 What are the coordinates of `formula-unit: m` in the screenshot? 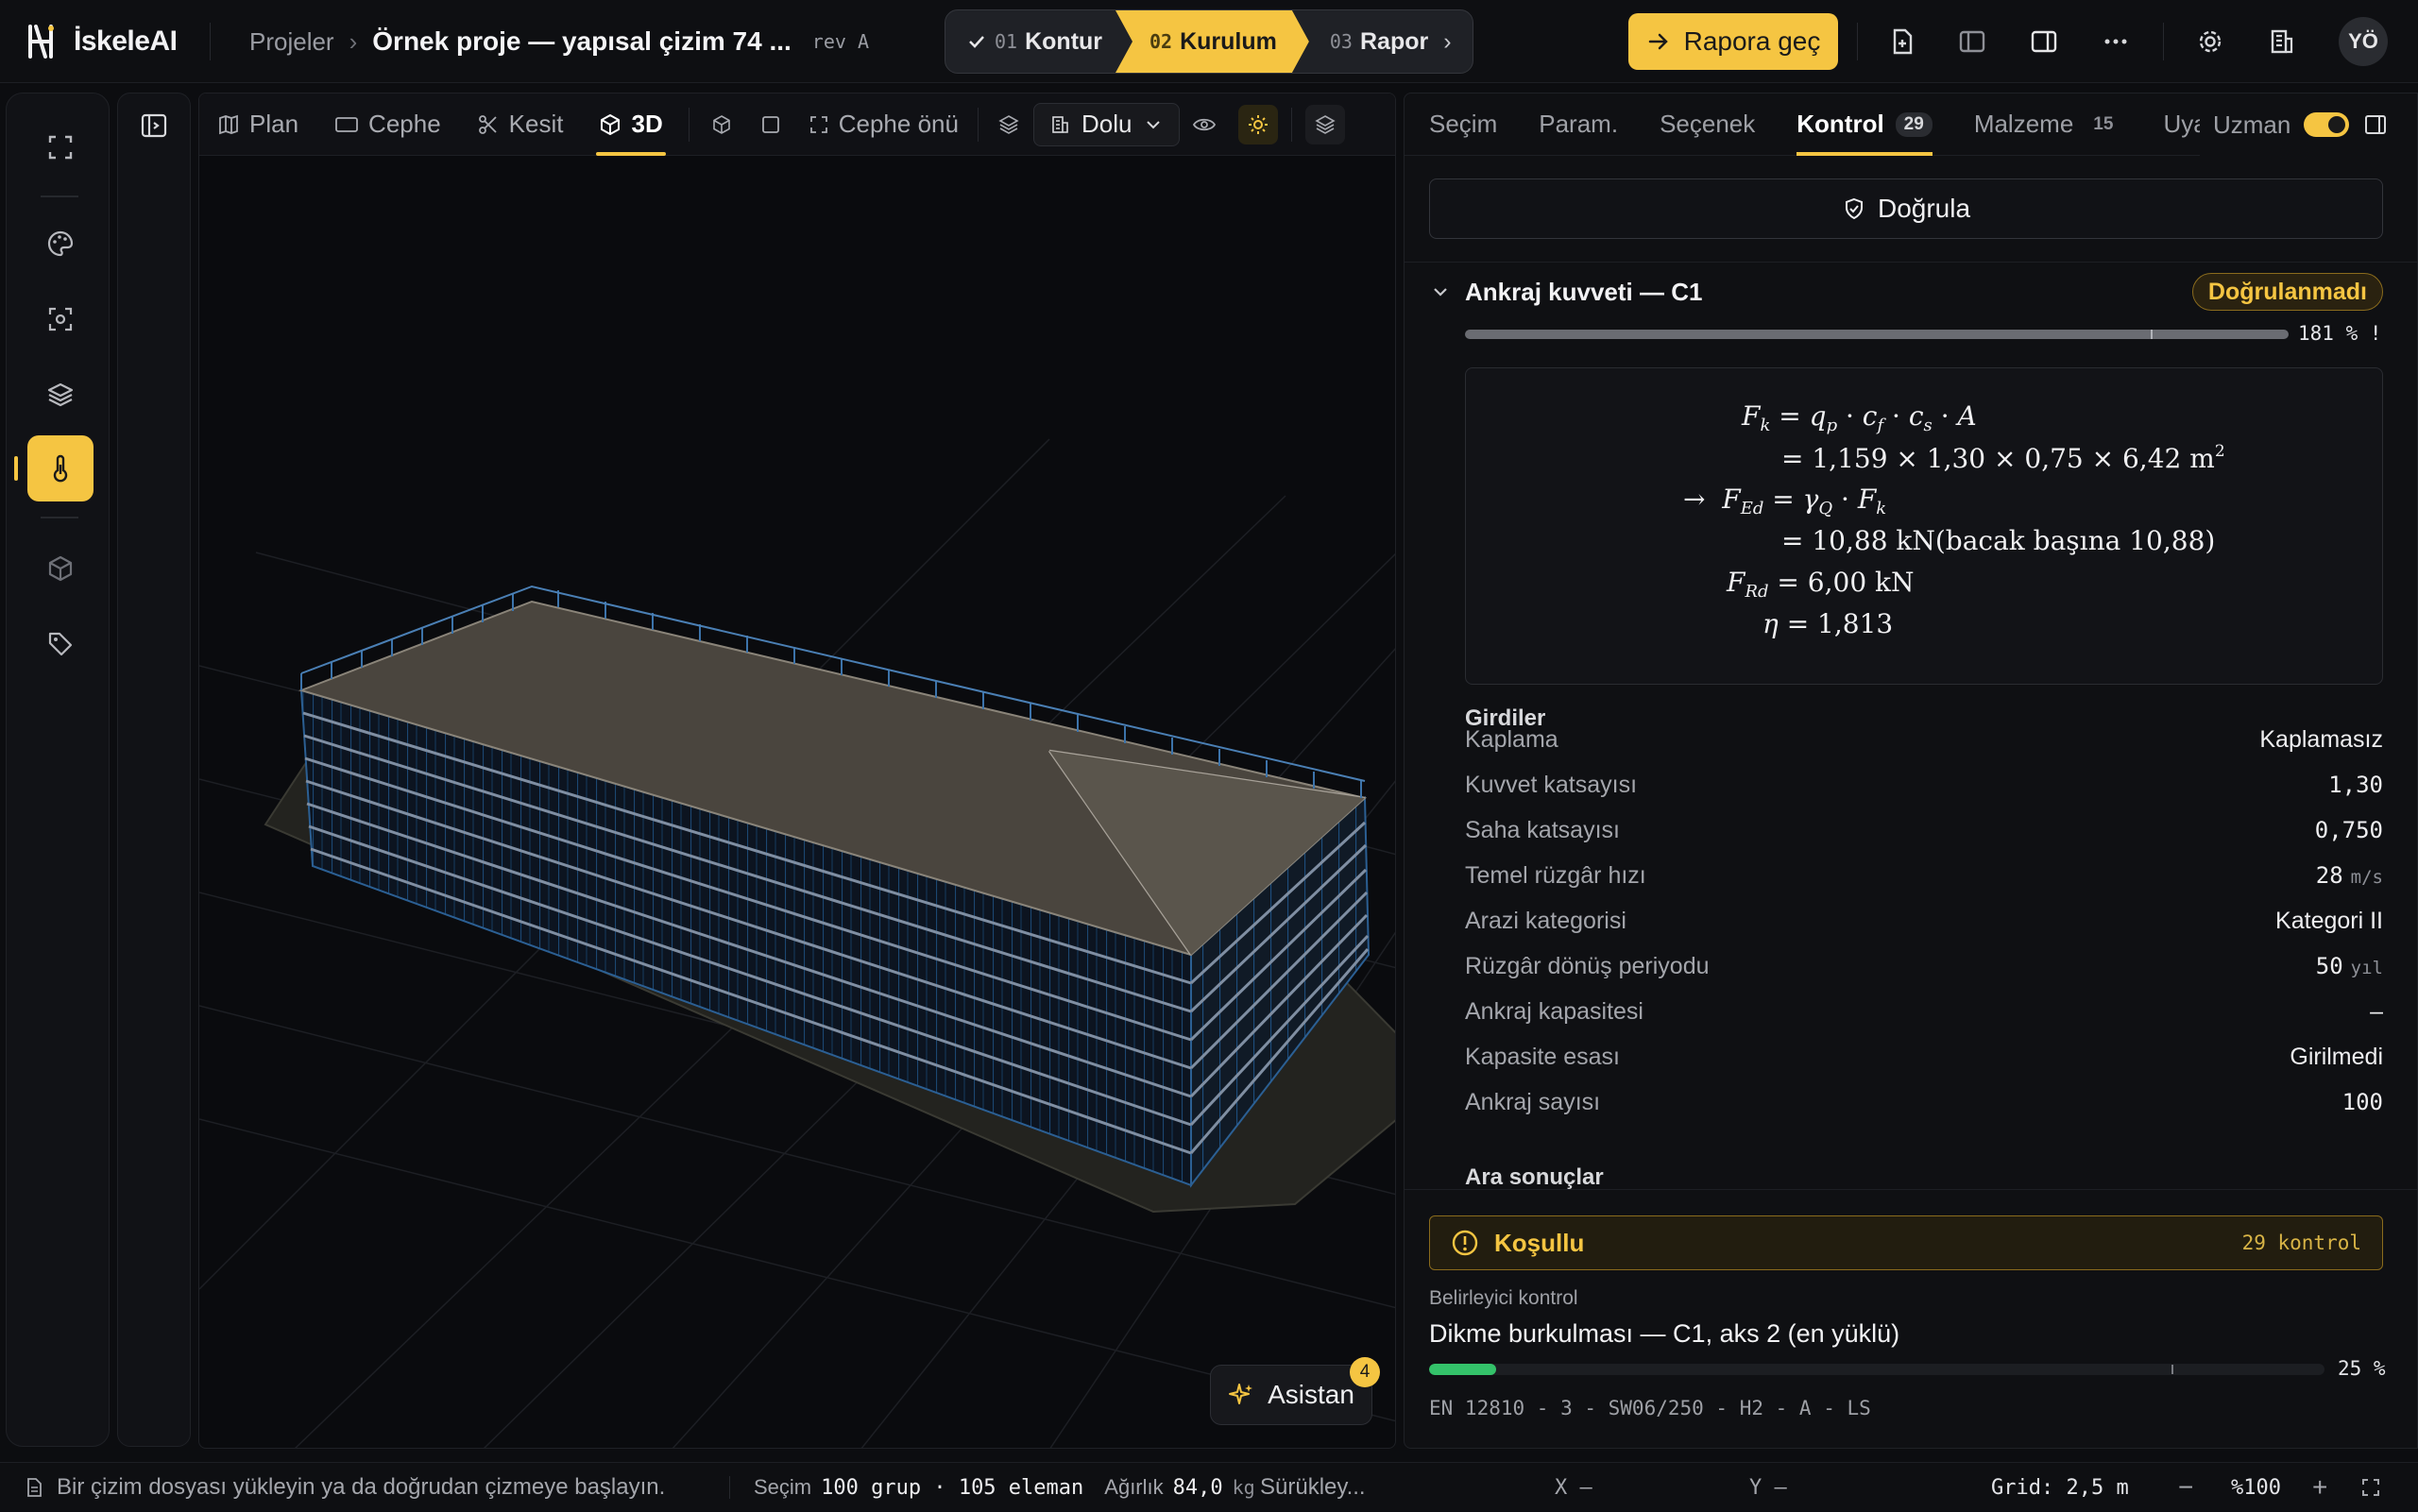 It's located at (2202, 458).